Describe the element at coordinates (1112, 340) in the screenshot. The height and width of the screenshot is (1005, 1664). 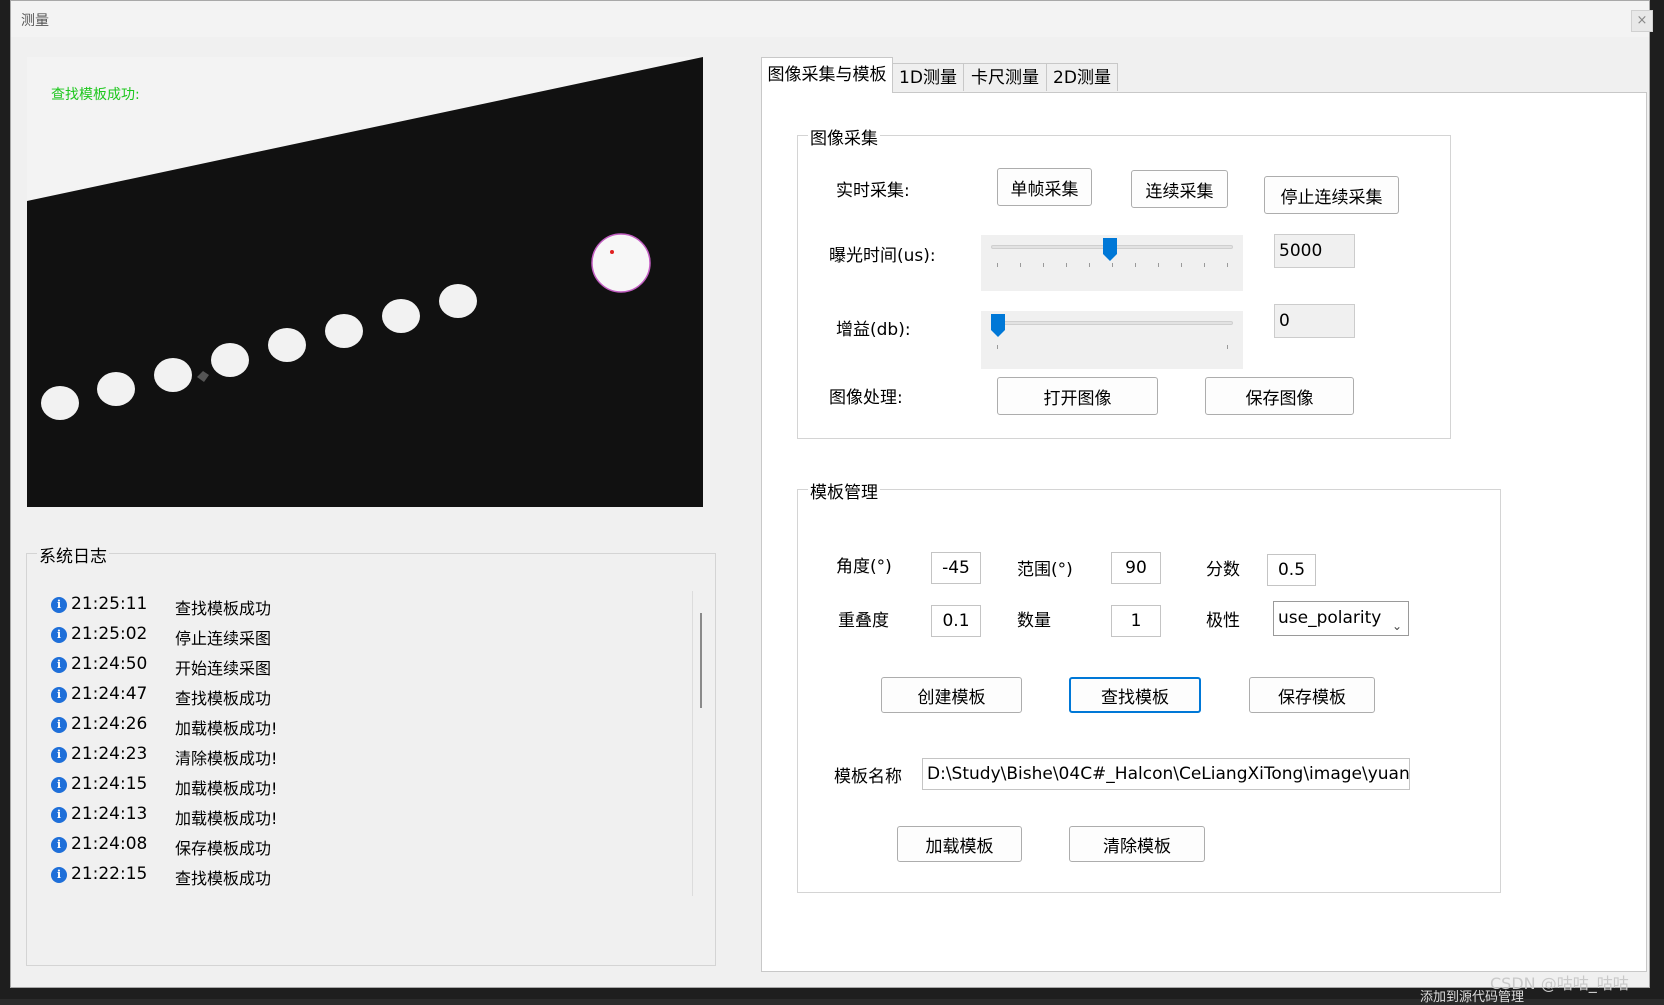
I see `gain-slider` at that location.